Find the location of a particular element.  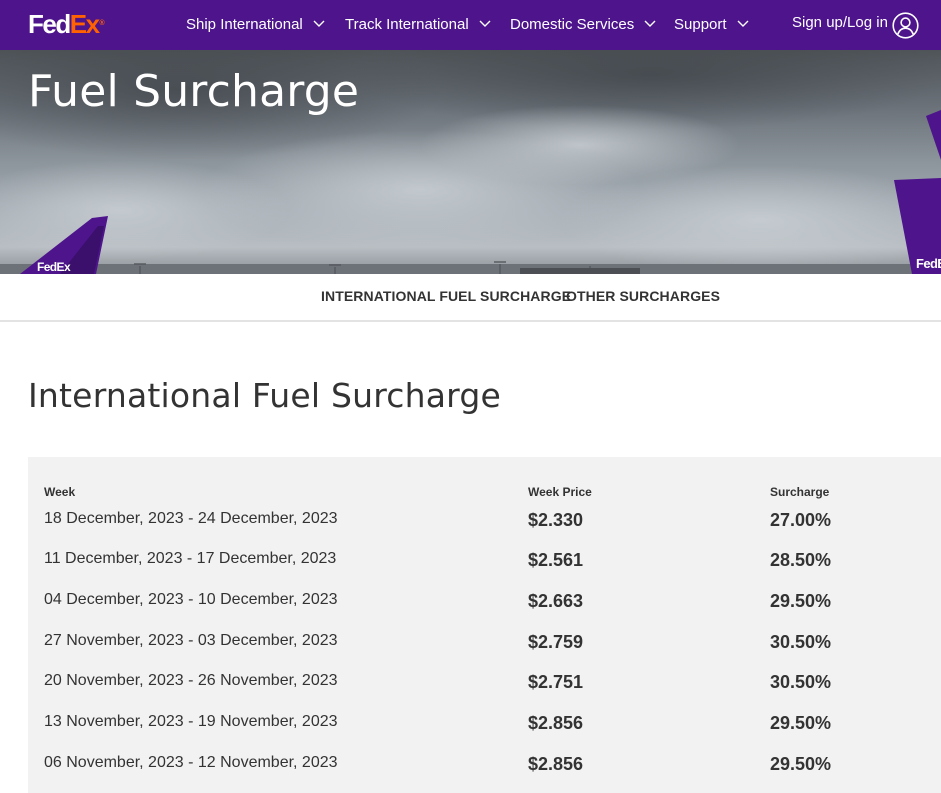

price-cell: $2.561 is located at coordinates (556, 560).